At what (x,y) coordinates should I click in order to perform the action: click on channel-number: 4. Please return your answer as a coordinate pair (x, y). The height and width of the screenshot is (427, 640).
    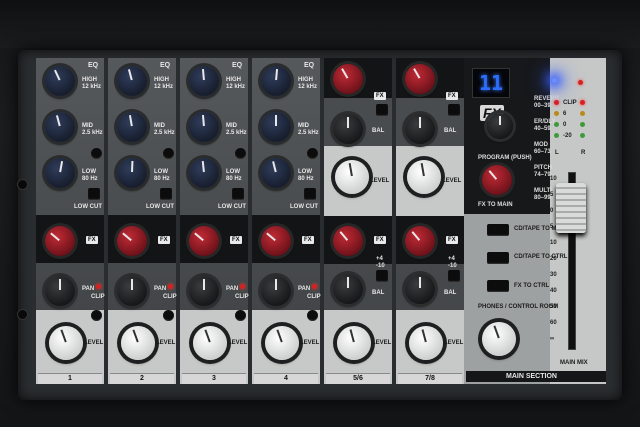
    Looking at the image, I should click on (286, 378).